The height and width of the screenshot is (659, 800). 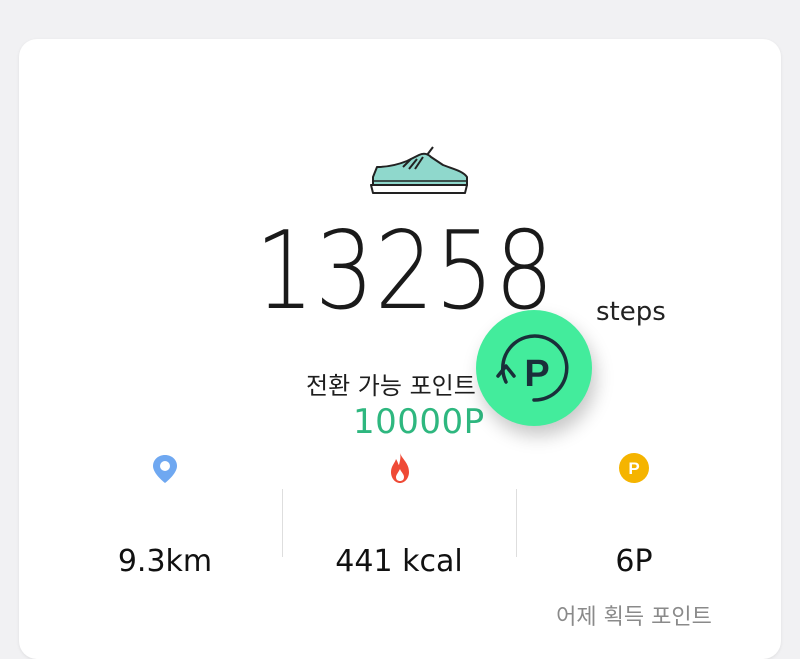 I want to click on yesterday-points-value: 6P, so click(x=634, y=561).